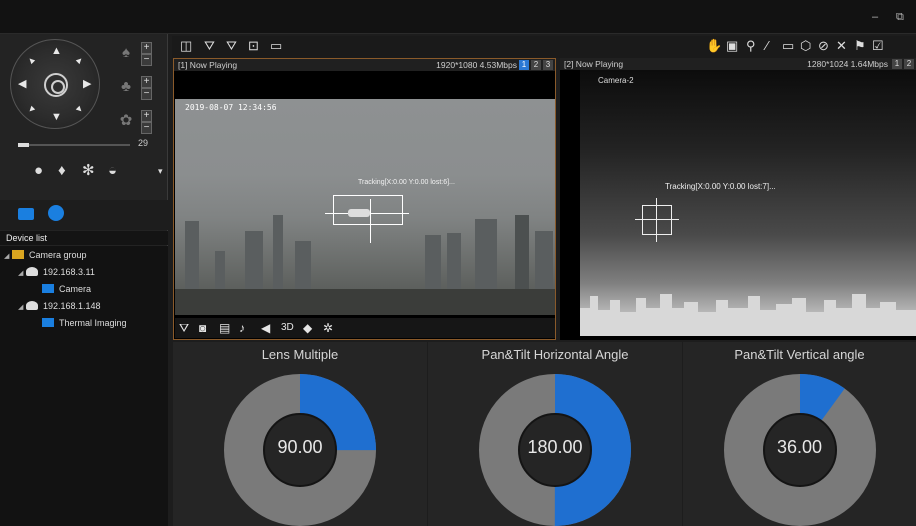 The image size is (916, 526). I want to click on 3d-button: 3D, so click(287, 328).